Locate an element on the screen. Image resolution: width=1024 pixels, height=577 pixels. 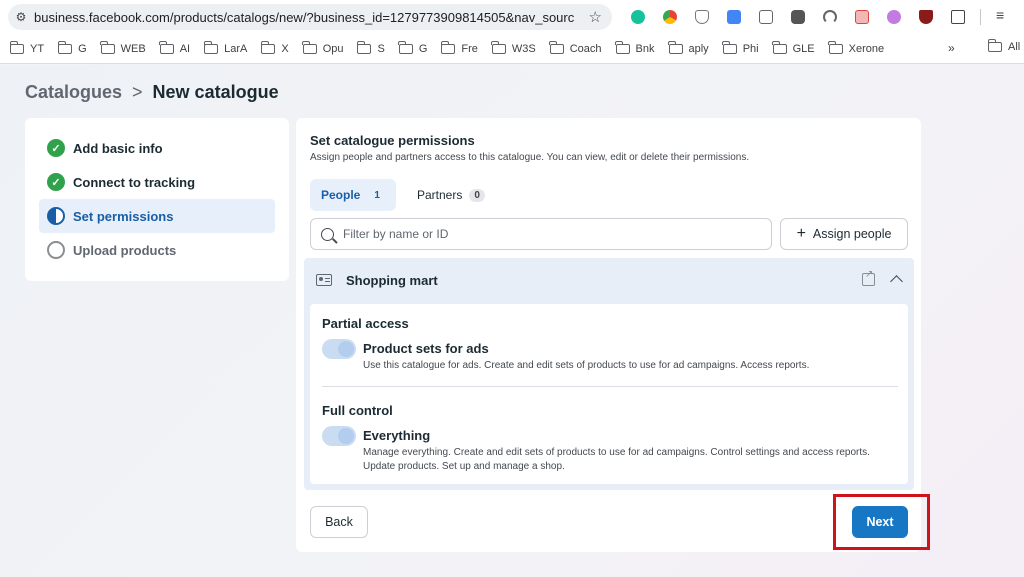
all-bookmarks-button: All is located at coordinates (1003, 46).